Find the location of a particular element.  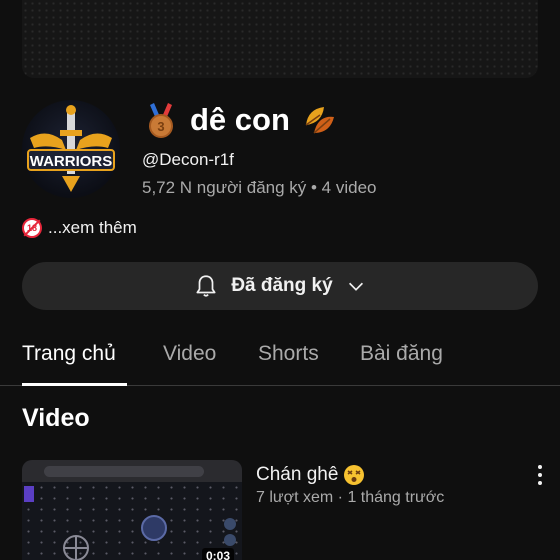

video-thumbnail: 0:03 is located at coordinates (132, 510).